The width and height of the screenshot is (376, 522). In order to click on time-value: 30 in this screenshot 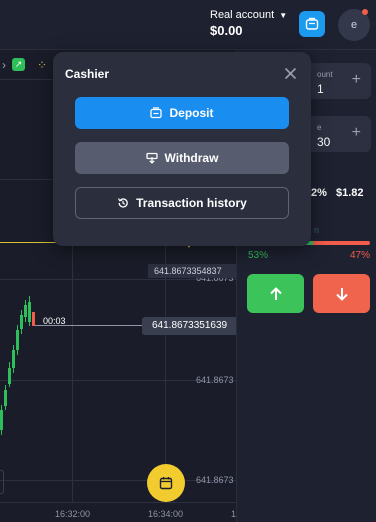, I will do `click(324, 142)`.